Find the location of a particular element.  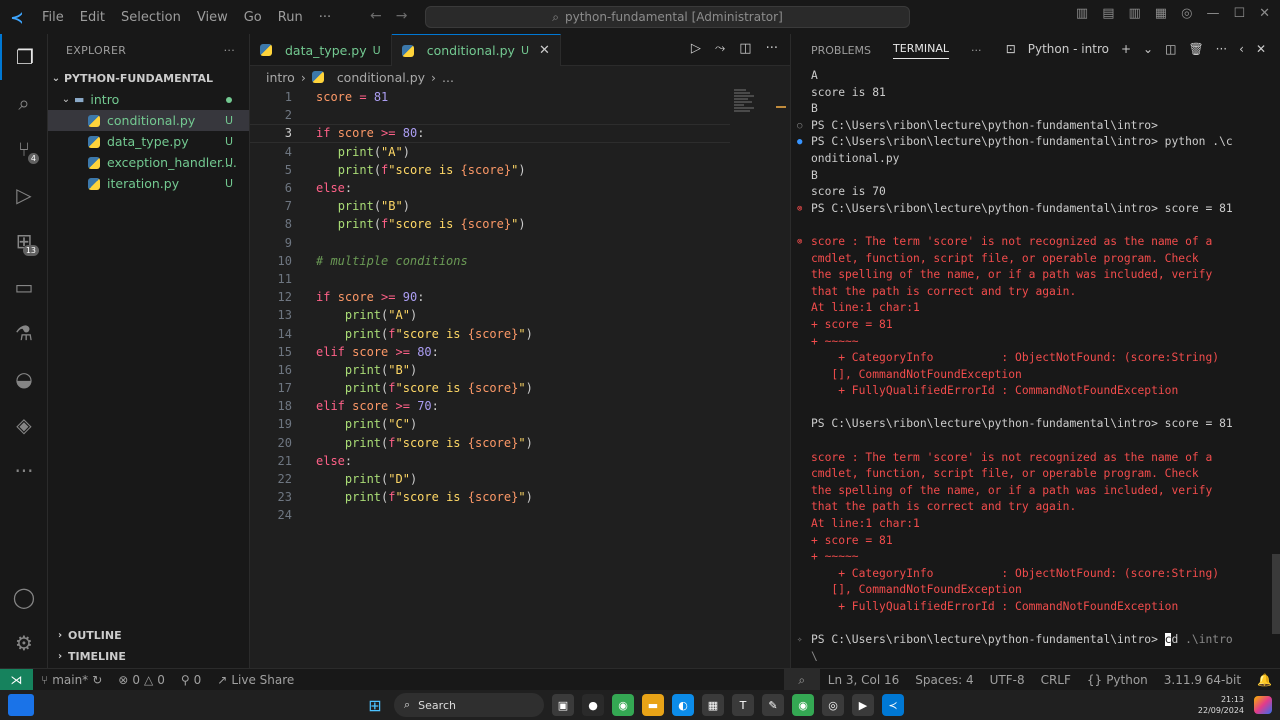

close-panel-icon: ✕ is located at coordinates (1261, 49).